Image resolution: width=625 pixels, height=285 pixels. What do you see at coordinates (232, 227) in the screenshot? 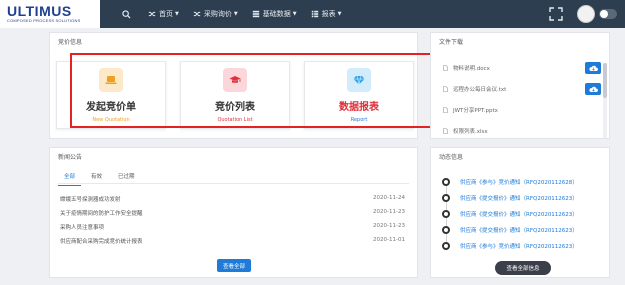
I see `news-row: 采购人员注意事项 2020-11-23` at bounding box center [232, 227].